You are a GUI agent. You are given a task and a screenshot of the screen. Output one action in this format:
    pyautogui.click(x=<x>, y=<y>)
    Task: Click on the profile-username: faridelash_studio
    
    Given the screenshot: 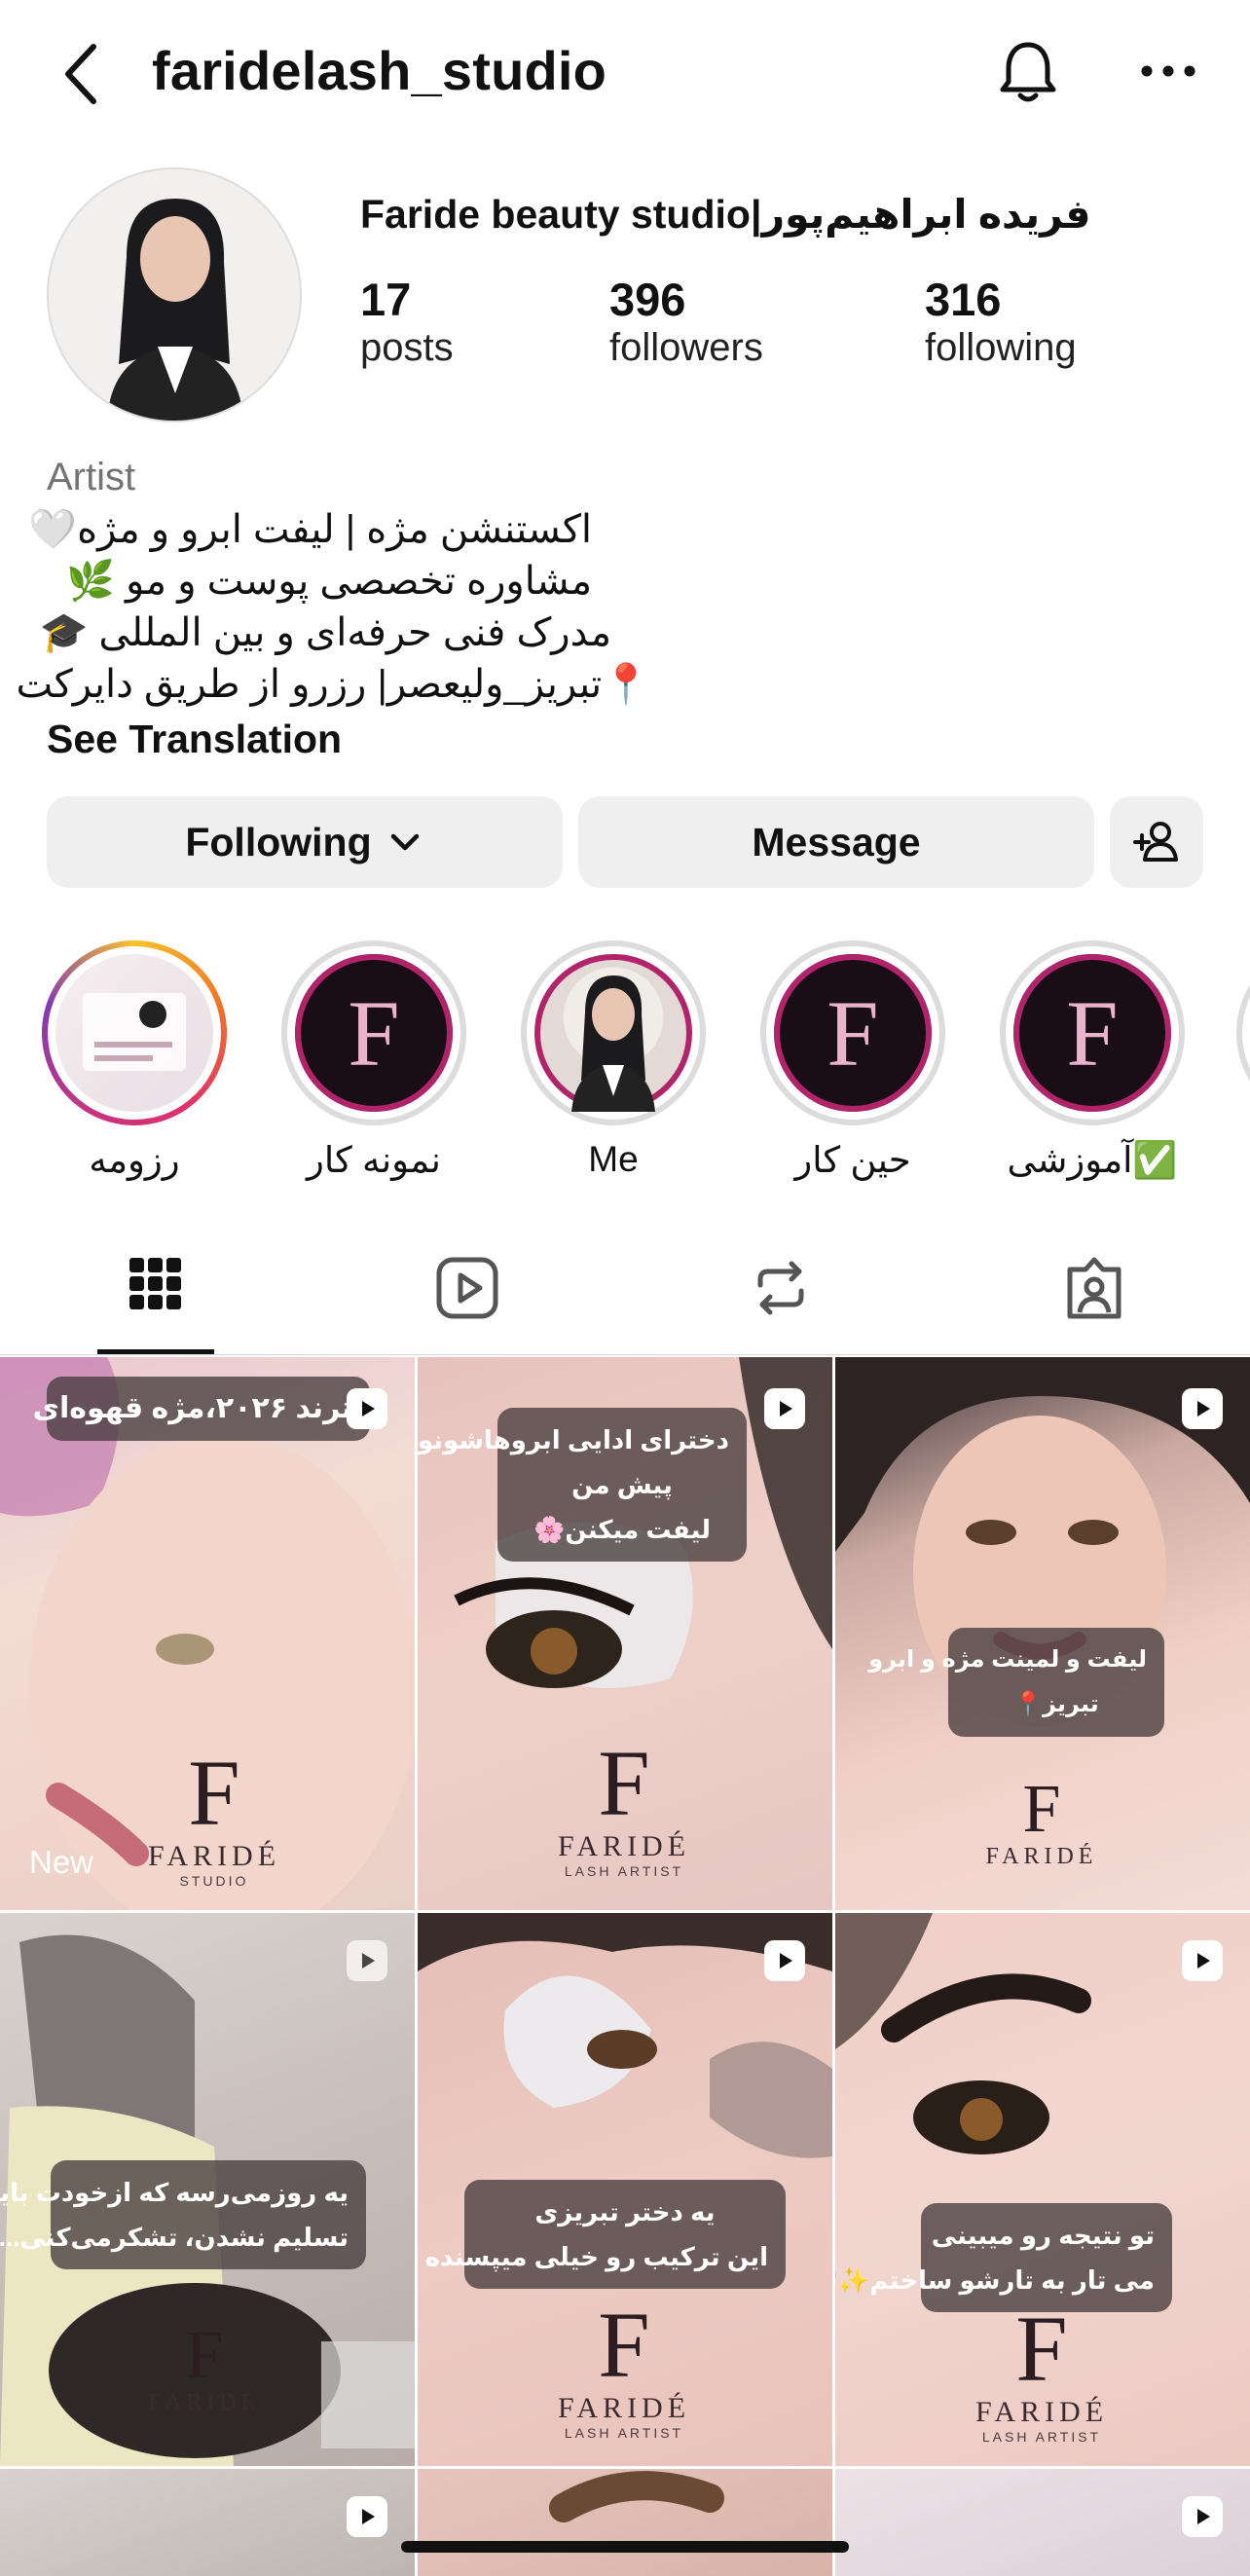 What is the action you would take?
    pyautogui.click(x=379, y=70)
    